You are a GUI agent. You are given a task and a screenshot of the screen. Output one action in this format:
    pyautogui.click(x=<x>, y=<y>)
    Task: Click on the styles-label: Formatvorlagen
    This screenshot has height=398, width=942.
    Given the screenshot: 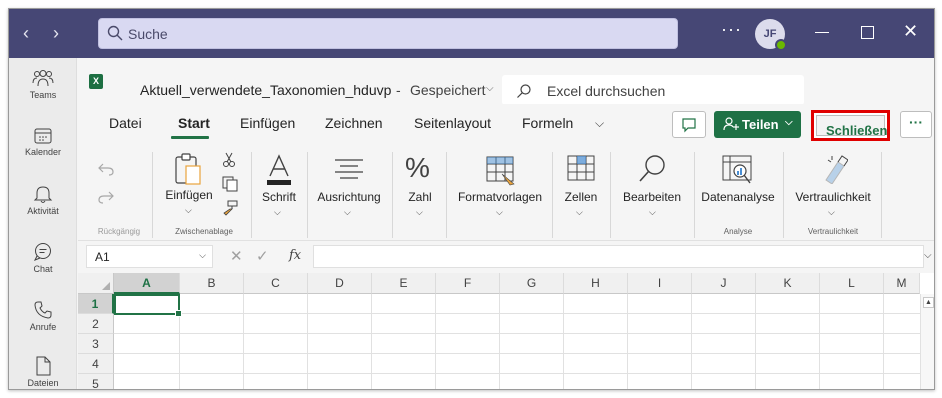 What is the action you would take?
    pyautogui.click(x=500, y=197)
    